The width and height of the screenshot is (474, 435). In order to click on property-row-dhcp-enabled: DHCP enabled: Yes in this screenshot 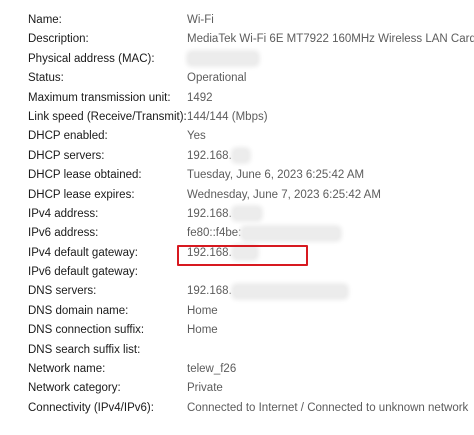, I will do `click(237, 136)`.